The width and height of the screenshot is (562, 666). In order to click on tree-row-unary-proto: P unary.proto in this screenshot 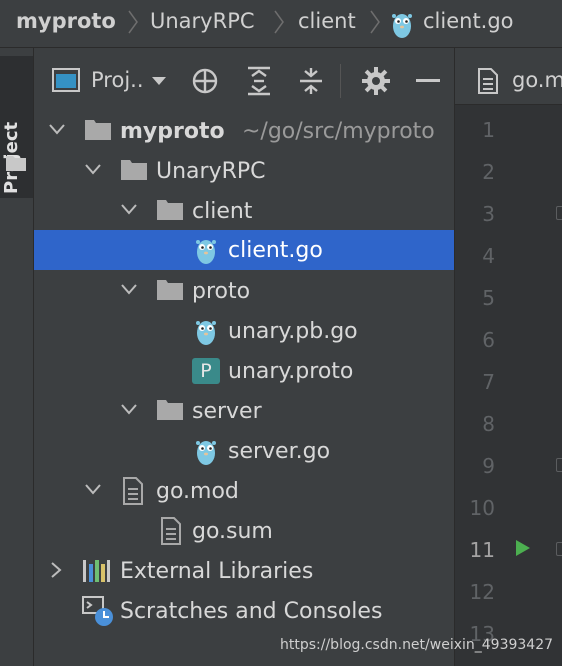, I will do `click(244, 371)`.